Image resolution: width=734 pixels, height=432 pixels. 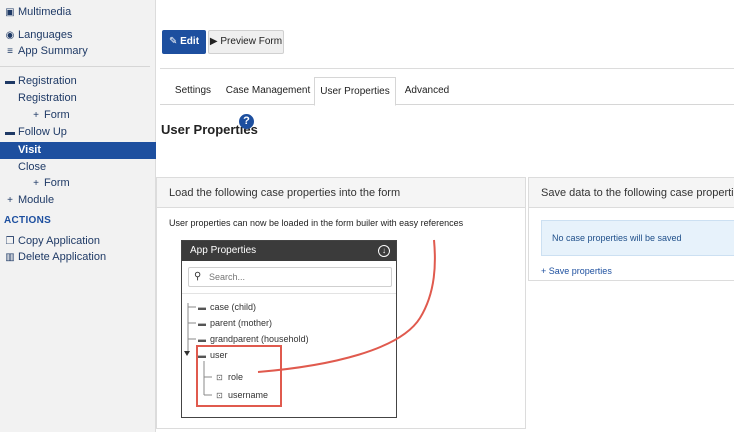 I want to click on save-link-label: Save properties, so click(x=580, y=271).